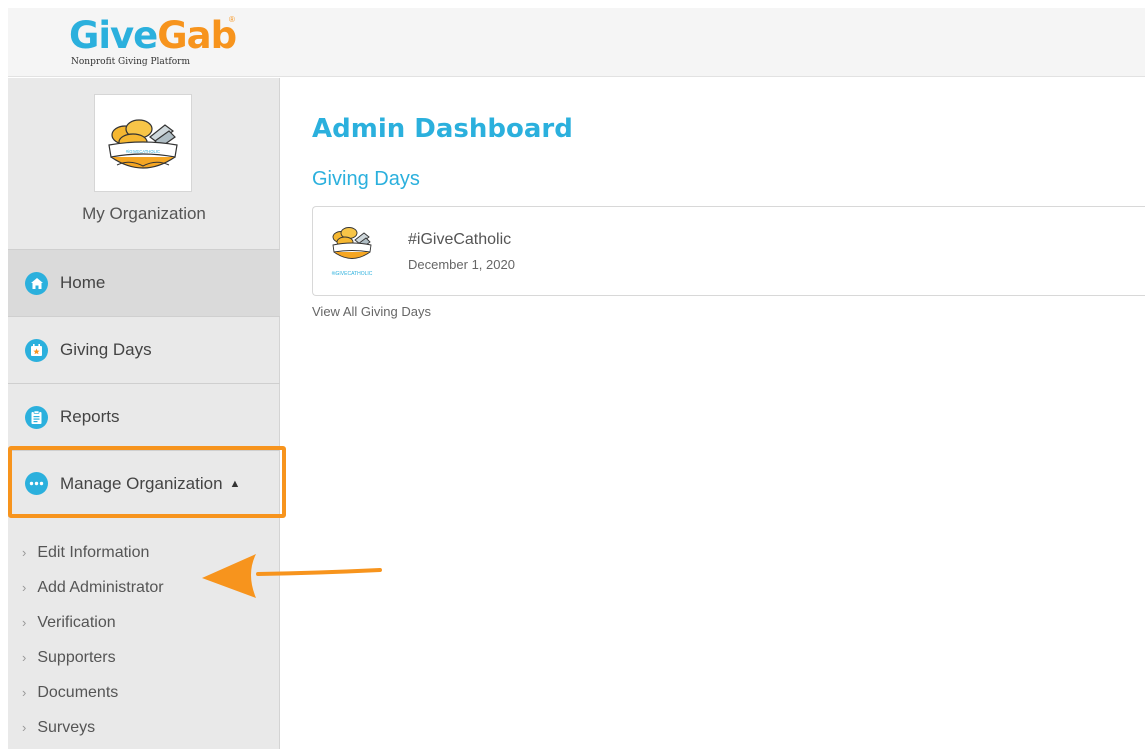  I want to click on page-title: Admin Dashboard, so click(442, 129).